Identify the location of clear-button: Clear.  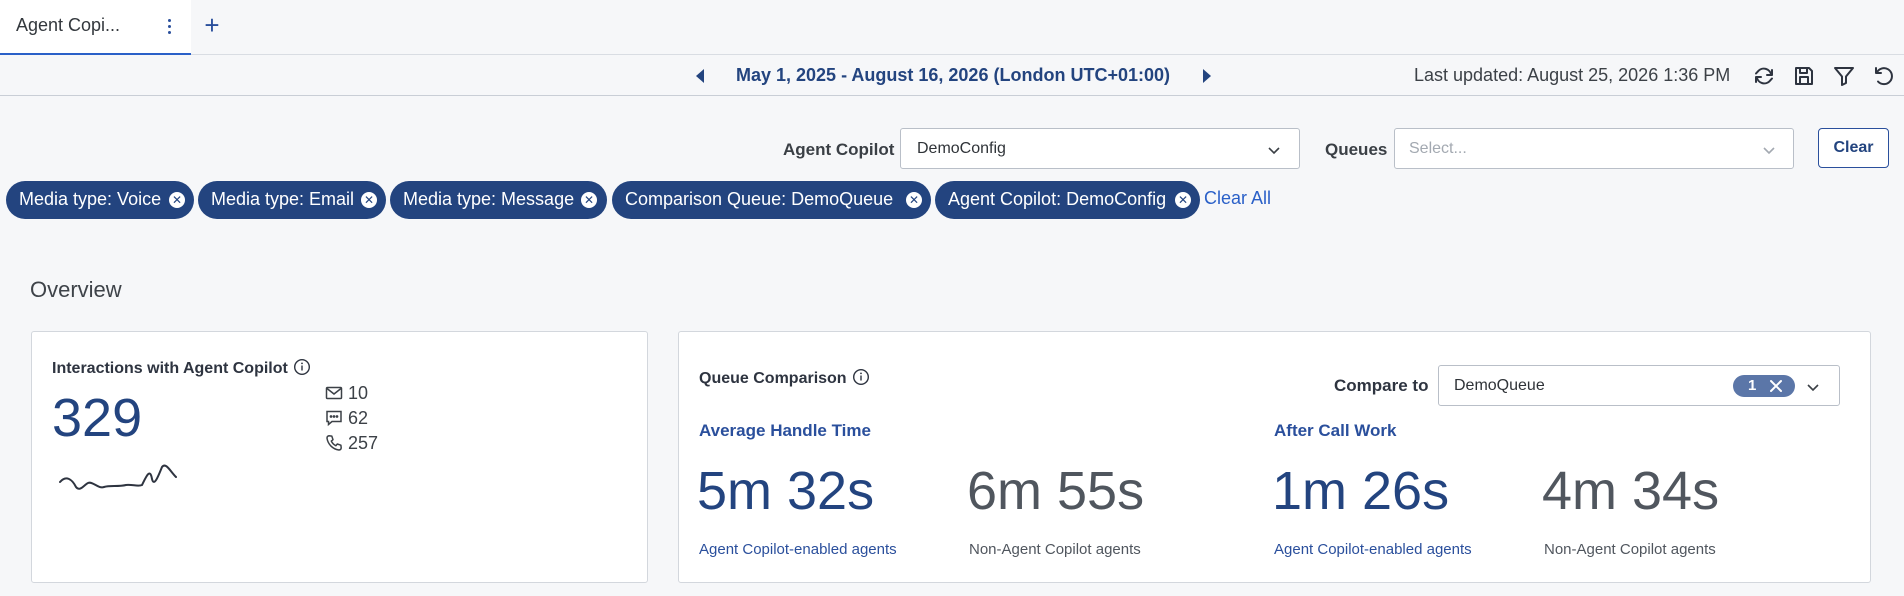
(1853, 148).